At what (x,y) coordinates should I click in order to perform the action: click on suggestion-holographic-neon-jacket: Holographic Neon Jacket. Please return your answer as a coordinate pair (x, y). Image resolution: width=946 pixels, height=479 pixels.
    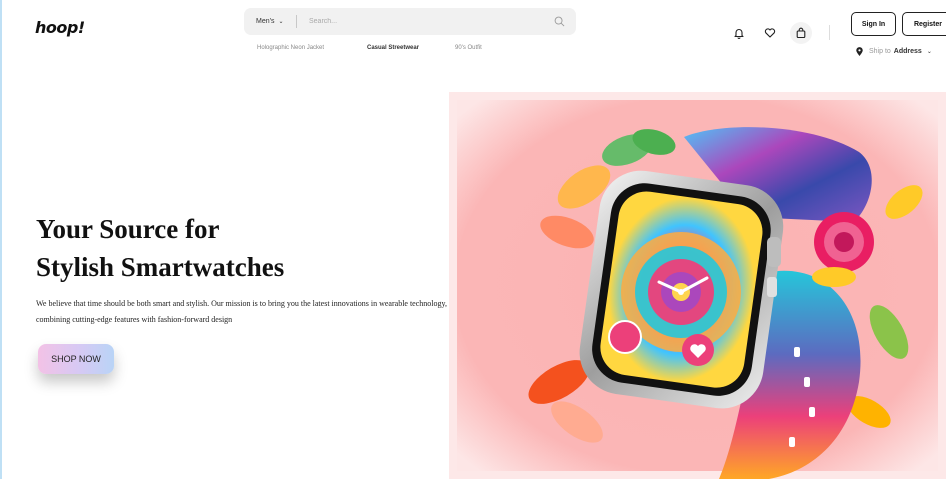
    Looking at the image, I should click on (290, 48).